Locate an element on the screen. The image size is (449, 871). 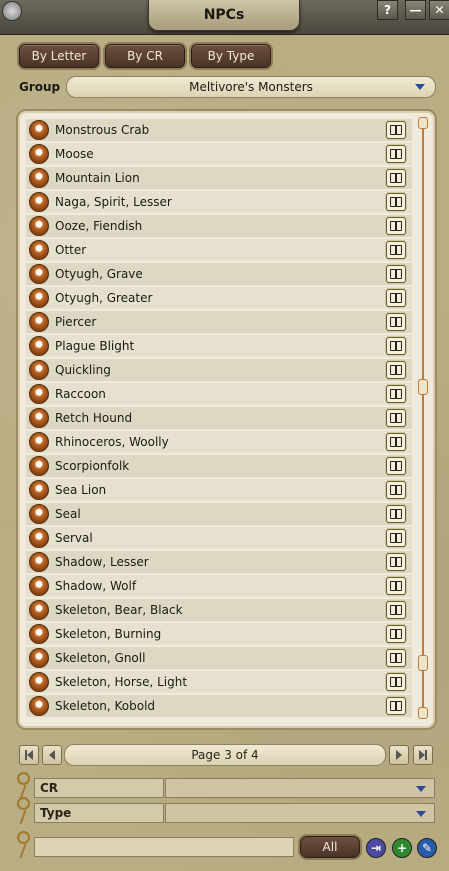
npc-name: Ooze, Fiendish is located at coordinates (220, 226).